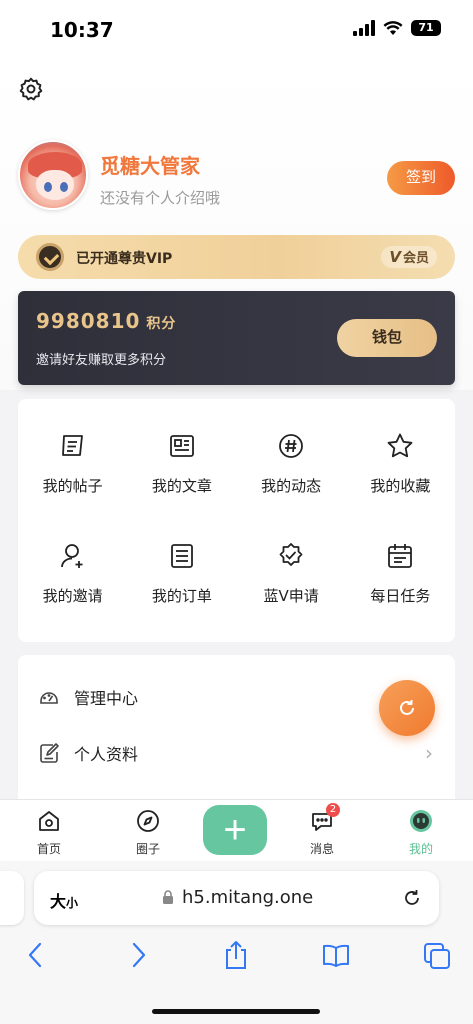 The image size is (473, 1024). Describe the element at coordinates (161, 324) in the screenshot. I see `points-unit: 积分` at that location.